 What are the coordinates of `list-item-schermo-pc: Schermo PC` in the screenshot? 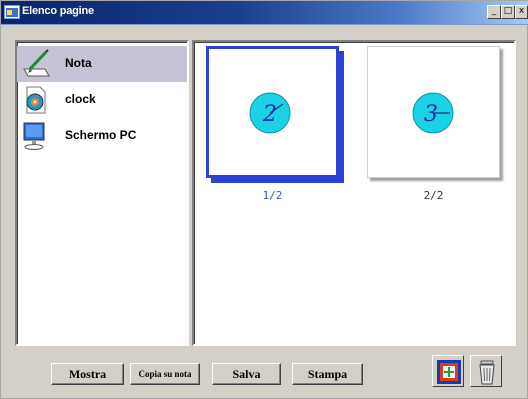 It's located at (102, 136).